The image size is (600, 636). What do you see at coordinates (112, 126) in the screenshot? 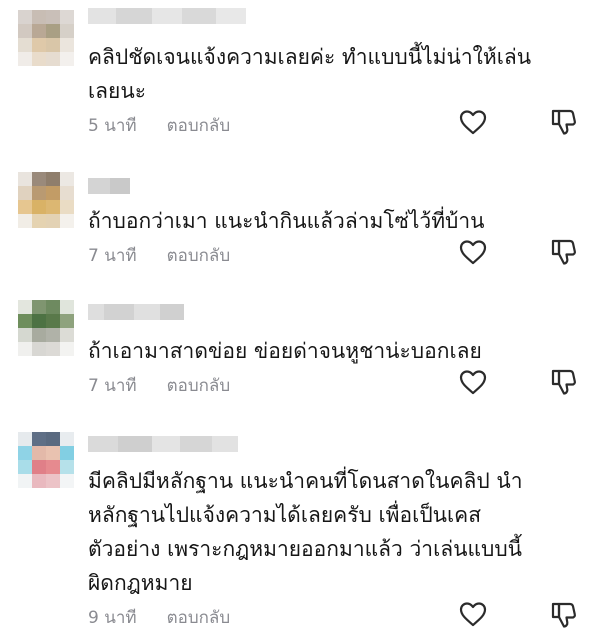
I see `comment-time: 5 นาที` at bounding box center [112, 126].